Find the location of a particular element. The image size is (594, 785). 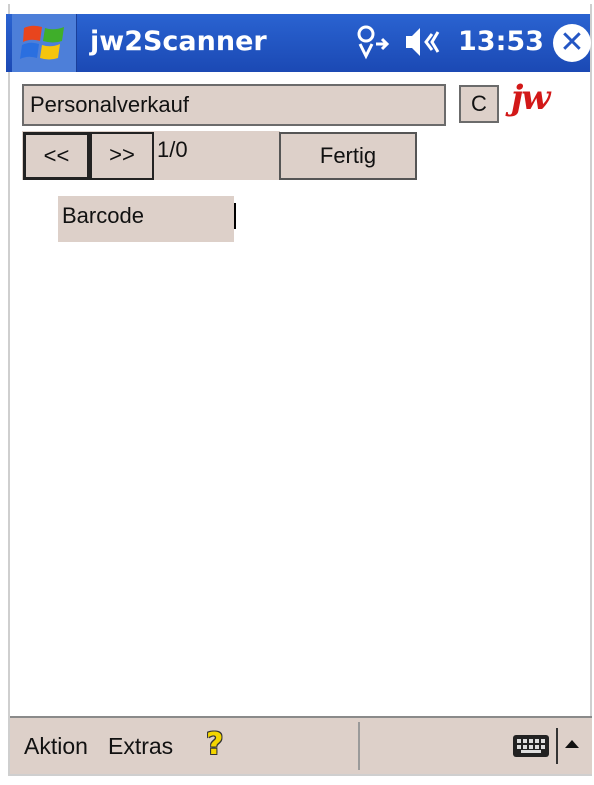

jw-logo: jw is located at coordinates (531, 98).